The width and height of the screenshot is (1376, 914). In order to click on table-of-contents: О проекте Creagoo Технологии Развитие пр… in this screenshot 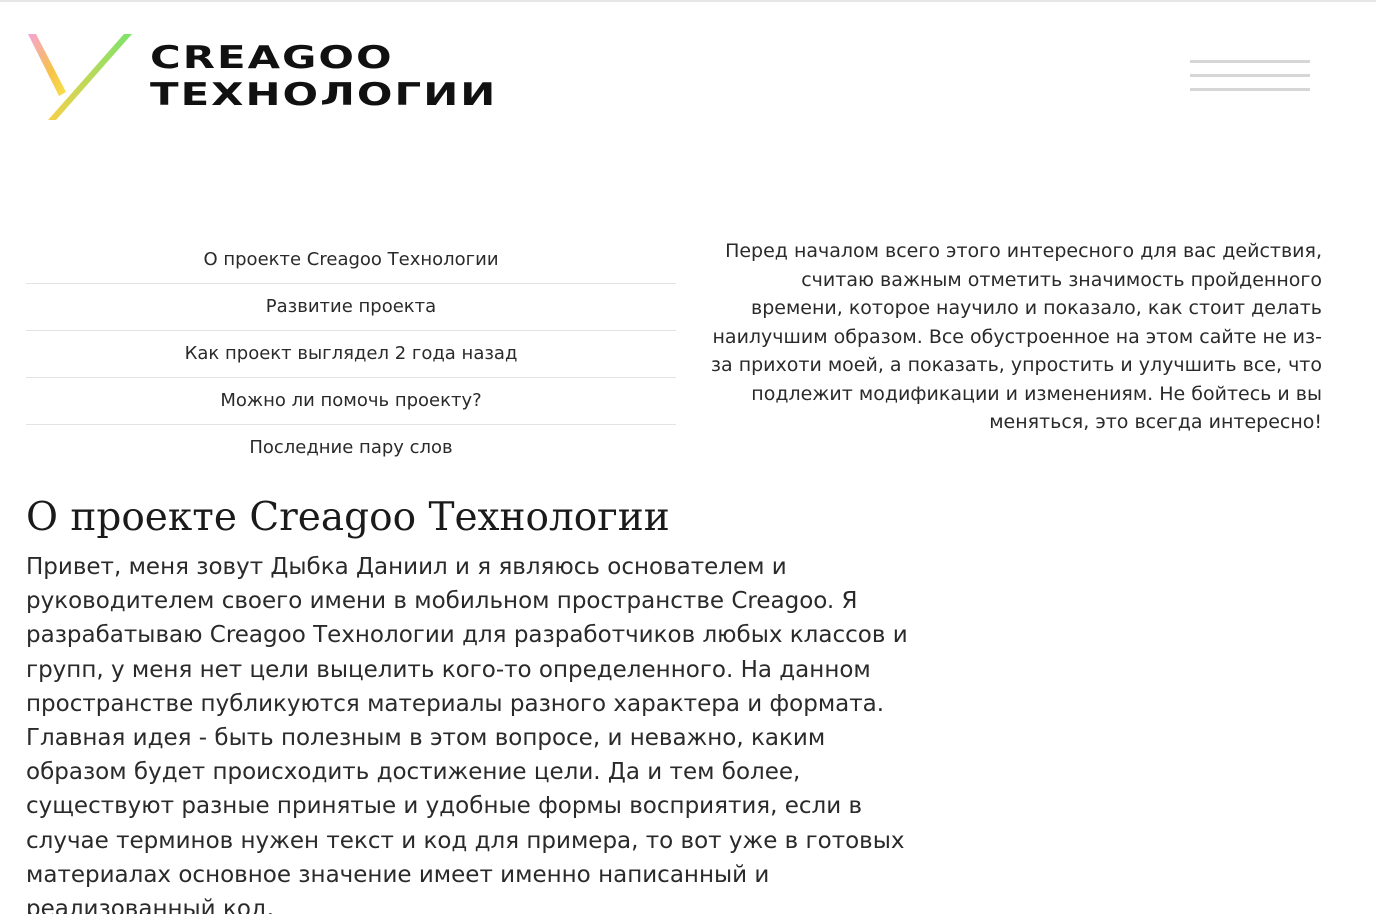, I will do `click(351, 354)`.